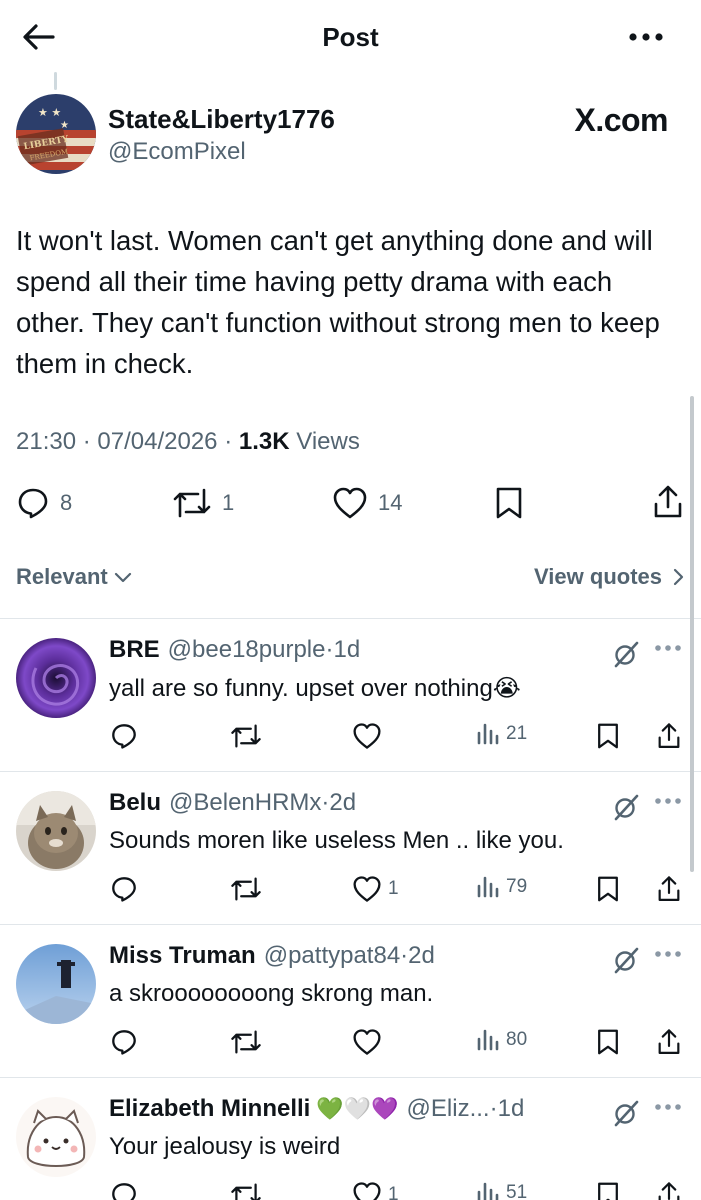 This screenshot has height=1200, width=701. I want to click on reply-text: Your jealousy is weird, so click(225, 1146).